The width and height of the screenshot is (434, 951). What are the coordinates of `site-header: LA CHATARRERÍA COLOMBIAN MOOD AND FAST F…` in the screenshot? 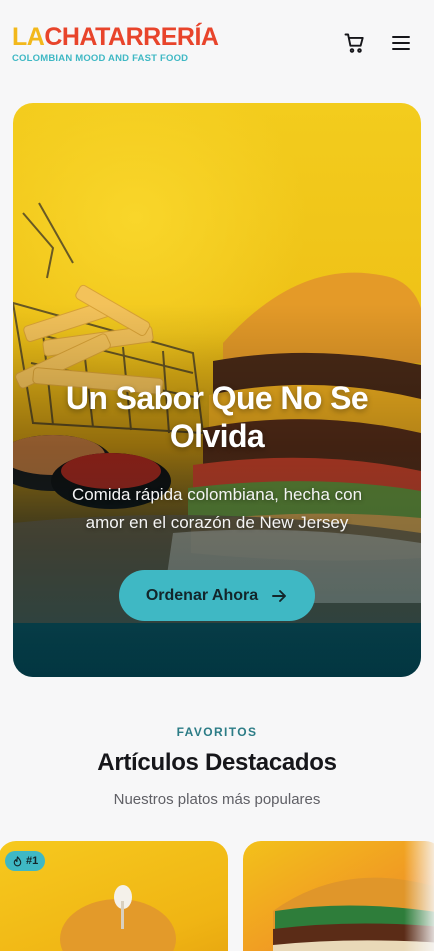 It's located at (217, 44).